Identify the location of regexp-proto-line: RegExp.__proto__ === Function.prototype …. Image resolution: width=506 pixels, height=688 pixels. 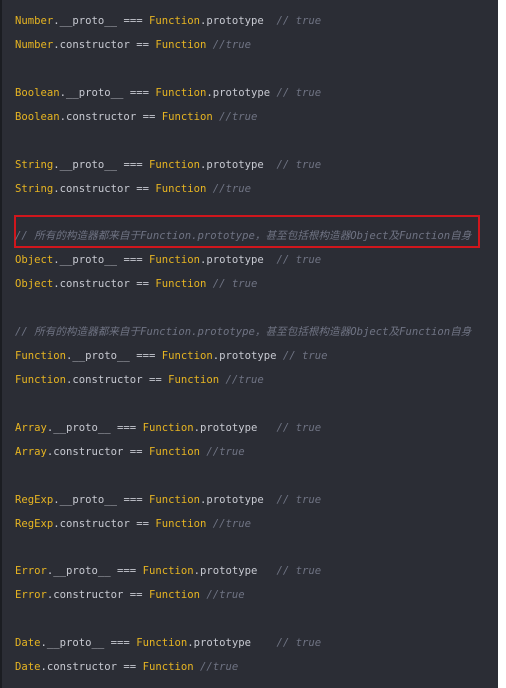
(168, 500).